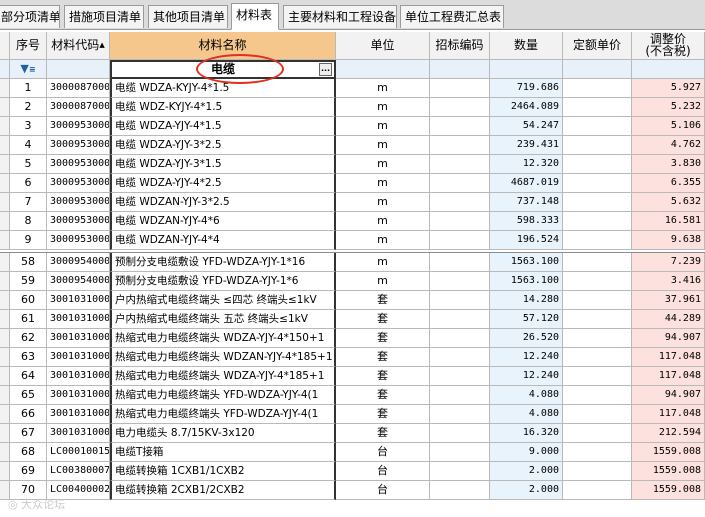  Describe the element at coordinates (526, 164) in the screenshot. I see `cell-qty: 12.320` at that location.